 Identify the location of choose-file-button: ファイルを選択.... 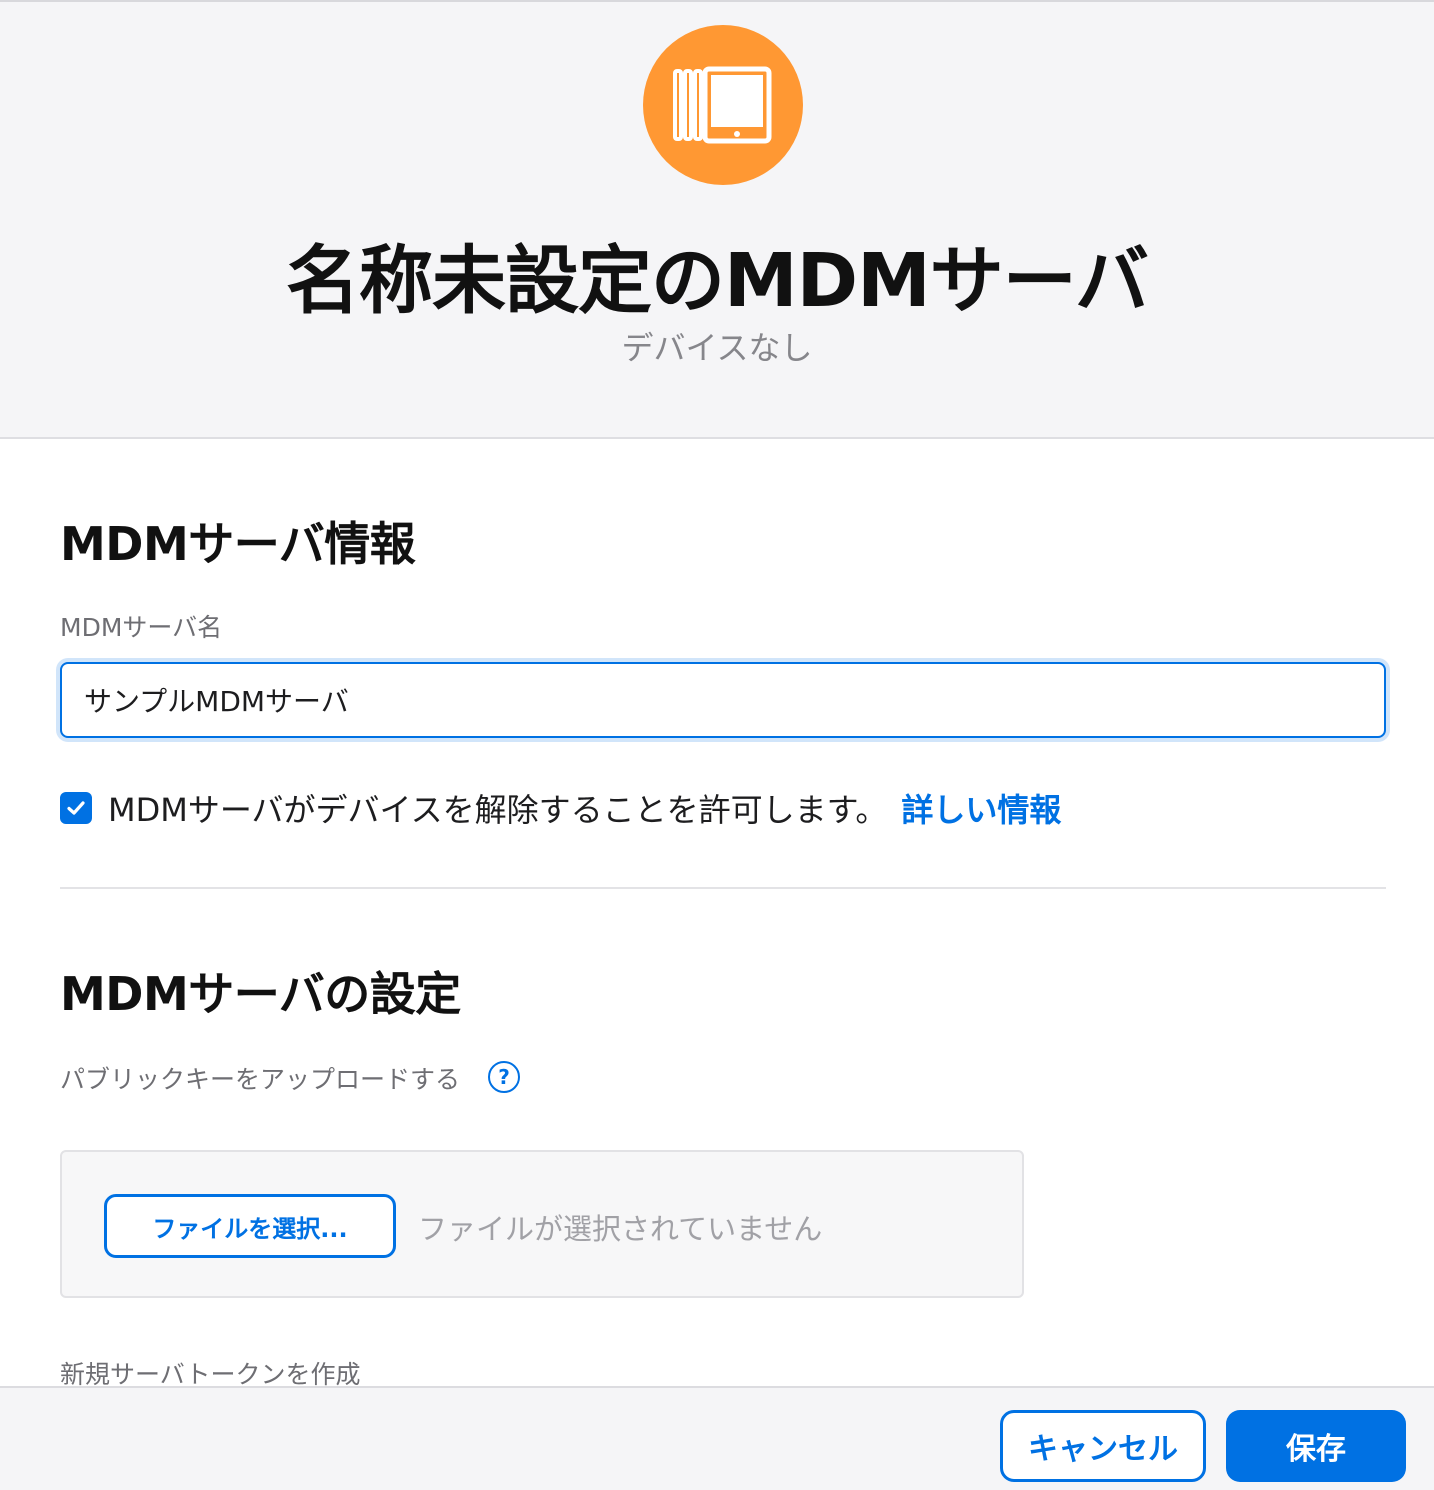
(250, 1226).